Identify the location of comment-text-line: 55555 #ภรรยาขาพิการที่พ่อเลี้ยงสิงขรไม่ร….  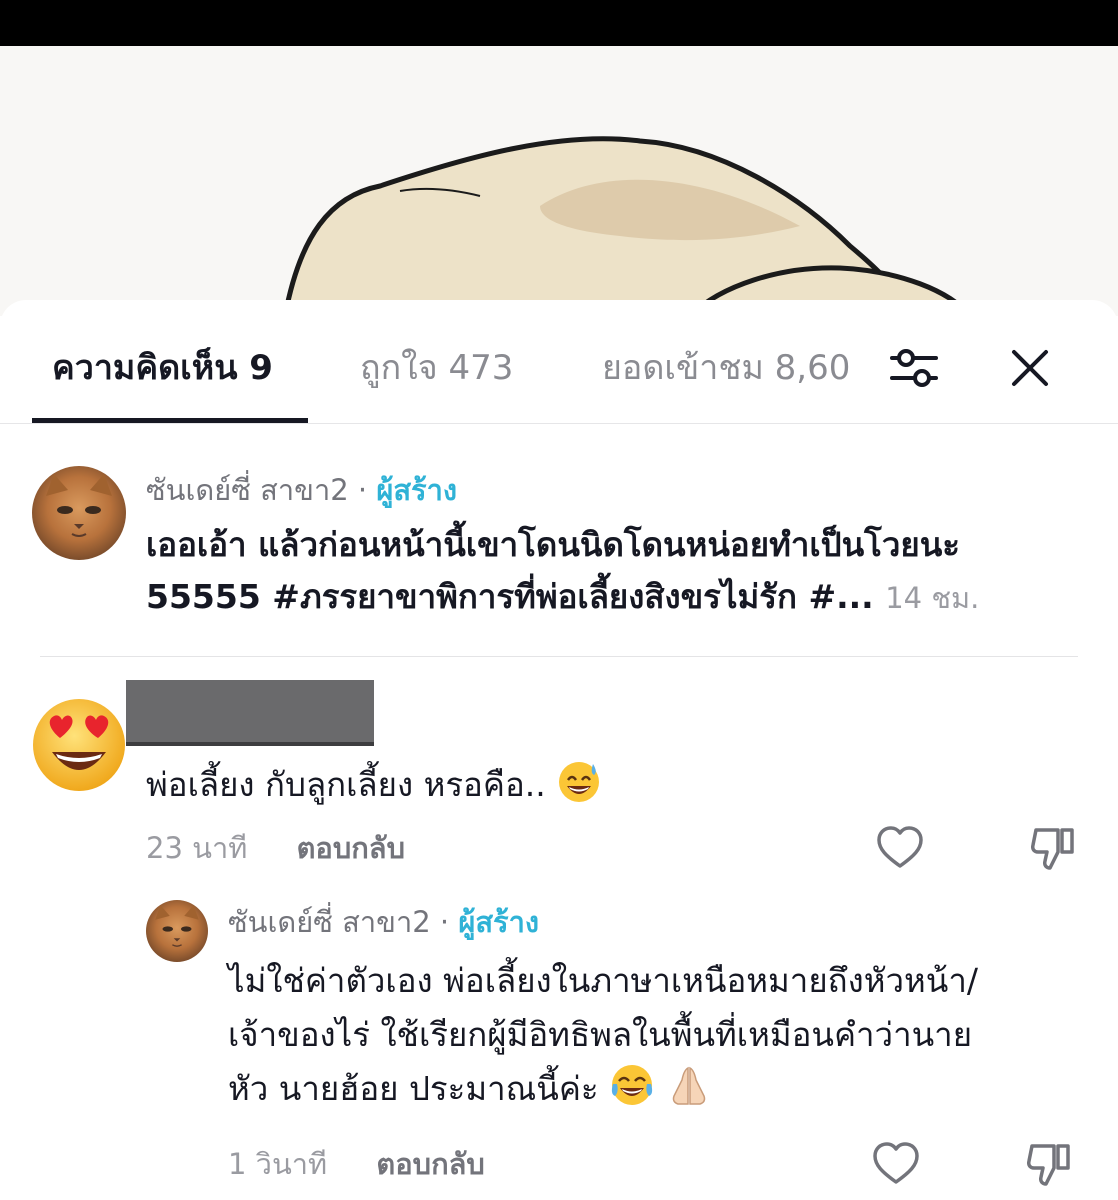
(510, 596).